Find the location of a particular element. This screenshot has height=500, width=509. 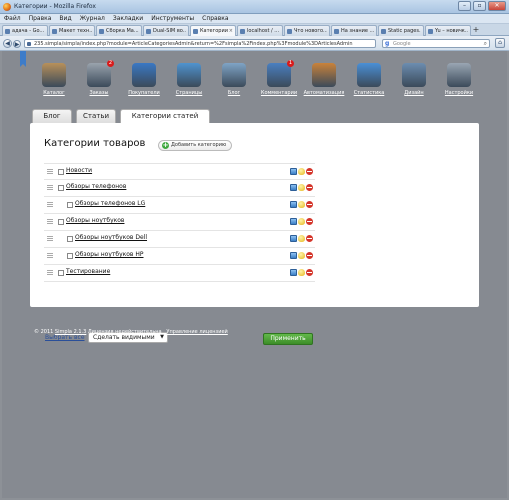

category-name-link: Обзоры телефонов LG is located at coordinates (110, 203).